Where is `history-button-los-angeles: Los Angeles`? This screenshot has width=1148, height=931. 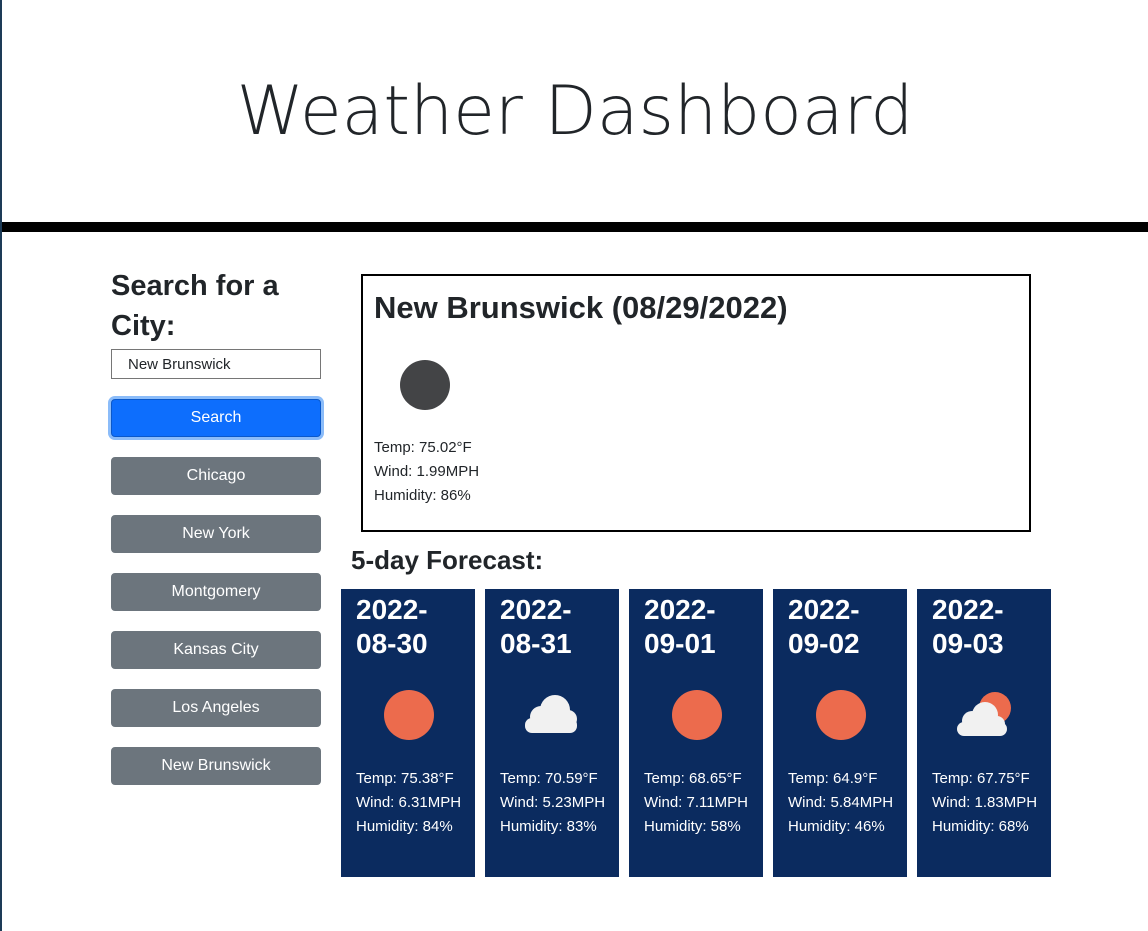
history-button-los-angeles: Los Angeles is located at coordinates (216, 708).